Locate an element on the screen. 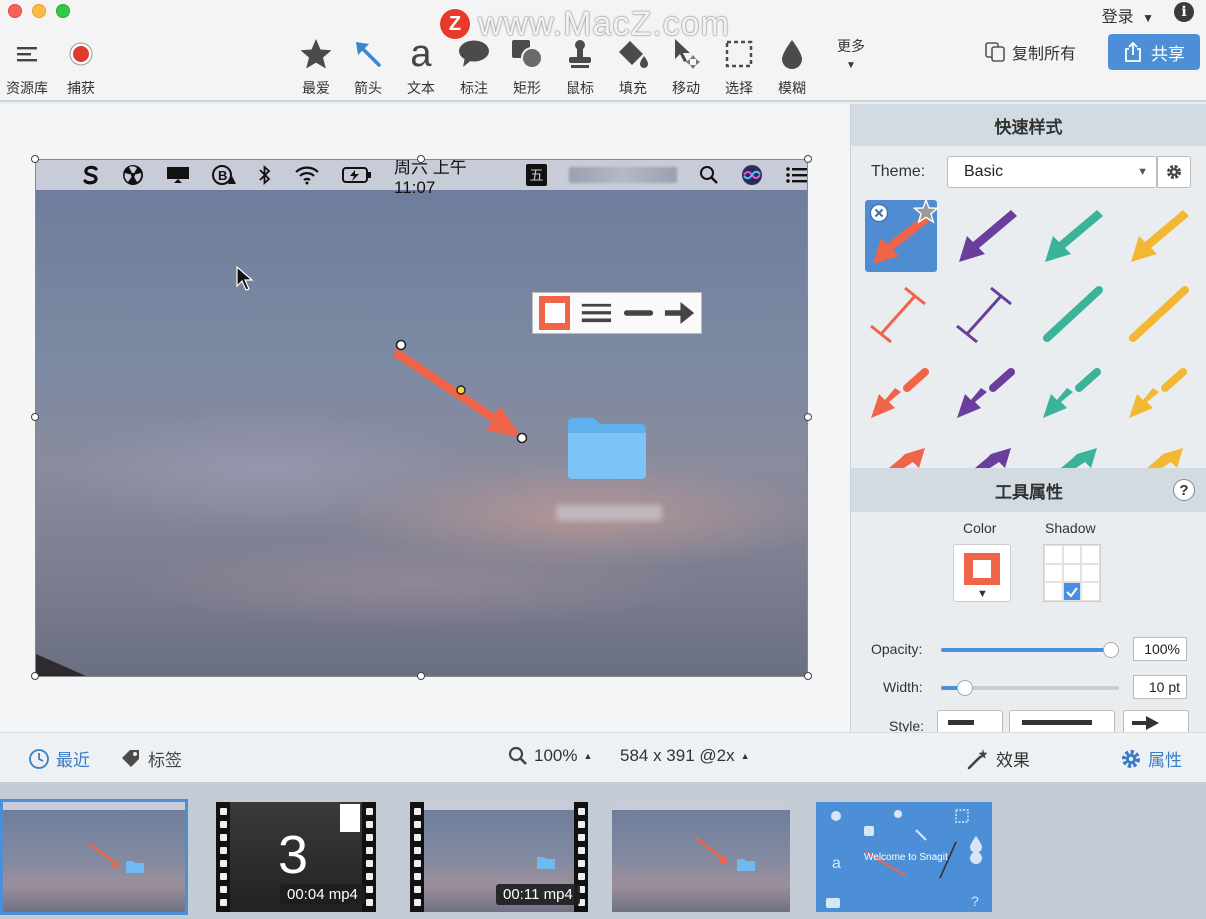 The width and height of the screenshot is (1206, 919). zoom-window-button is located at coordinates (63, 11).